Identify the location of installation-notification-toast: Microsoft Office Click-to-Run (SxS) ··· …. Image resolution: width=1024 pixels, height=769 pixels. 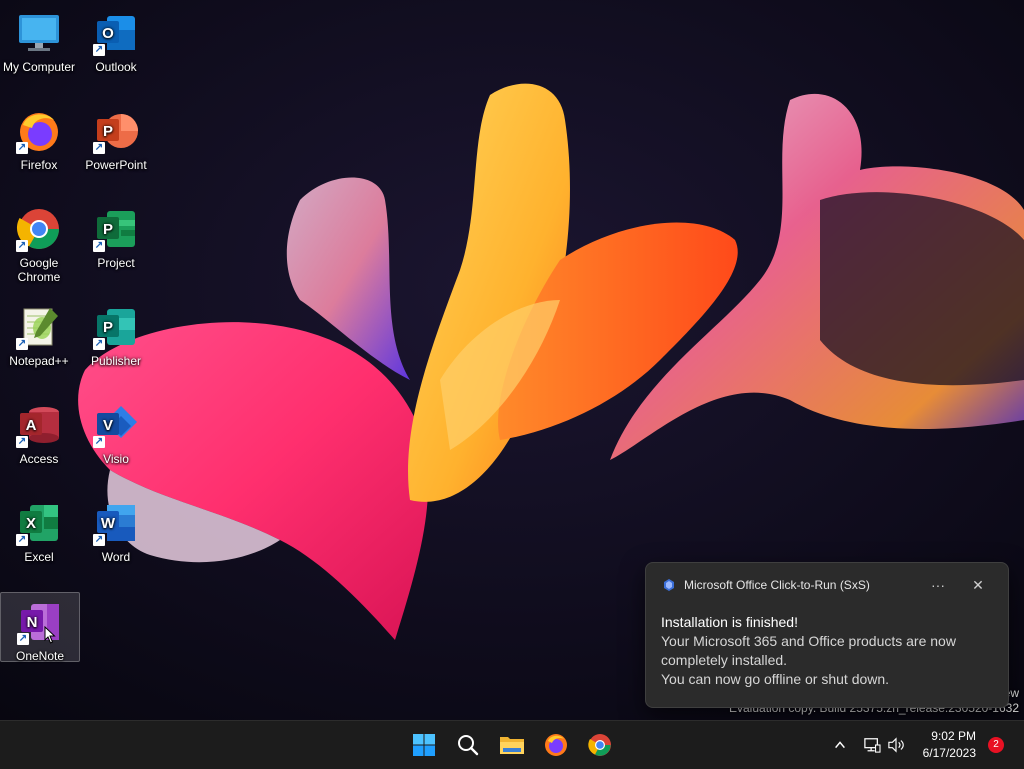
(827, 635).